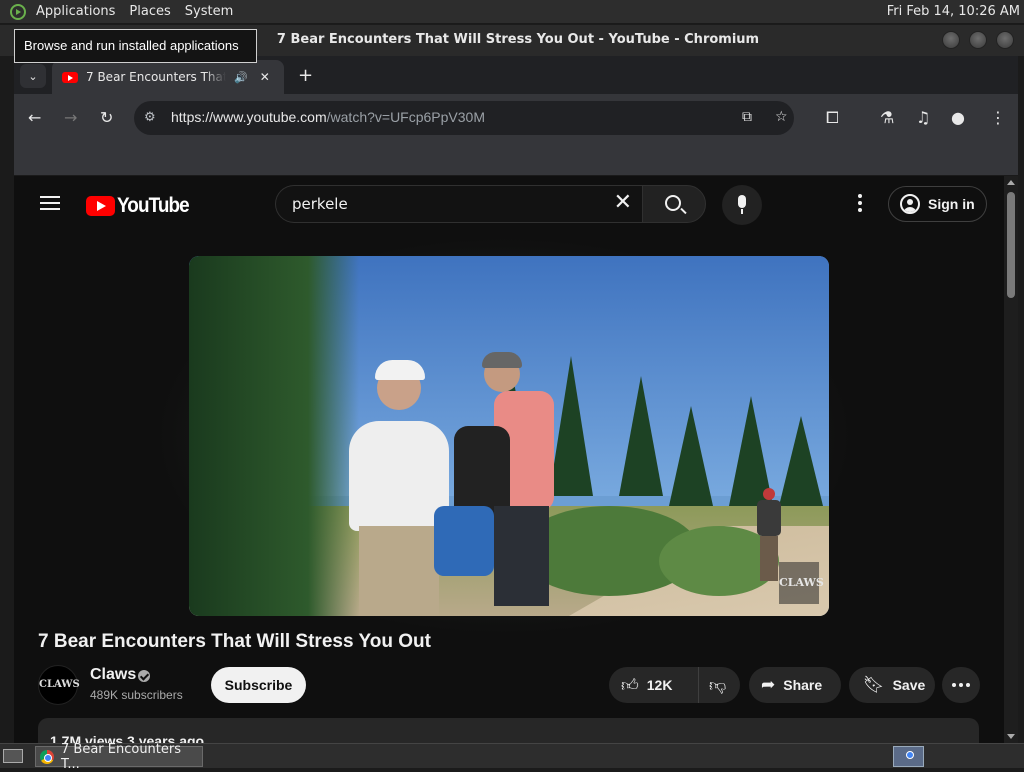  I want to click on thumbs-up-icon: 👍︎, so click(630, 685).